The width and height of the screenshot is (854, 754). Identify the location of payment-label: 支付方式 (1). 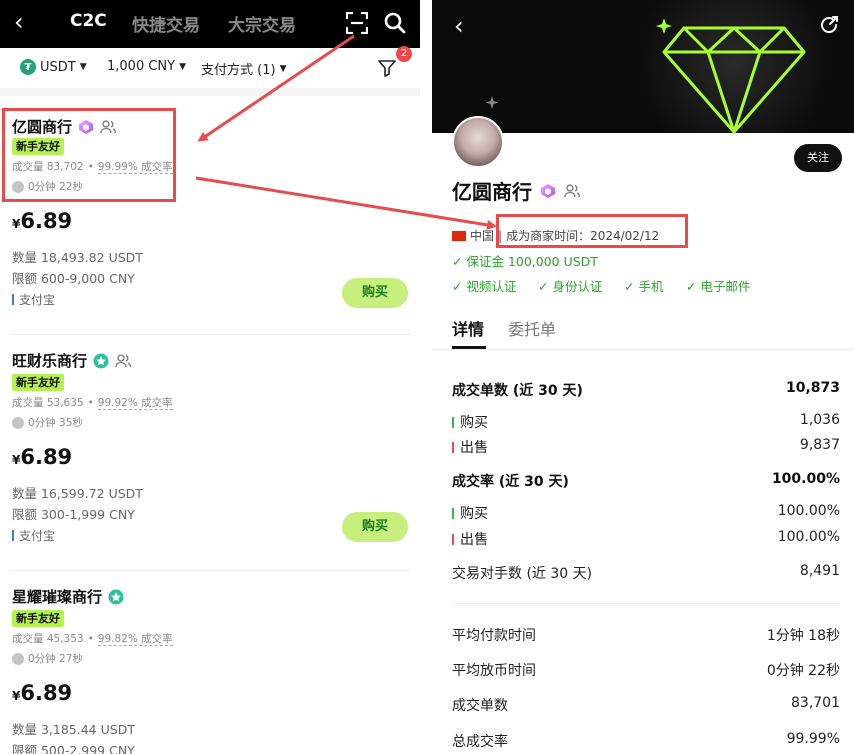
(238, 70).